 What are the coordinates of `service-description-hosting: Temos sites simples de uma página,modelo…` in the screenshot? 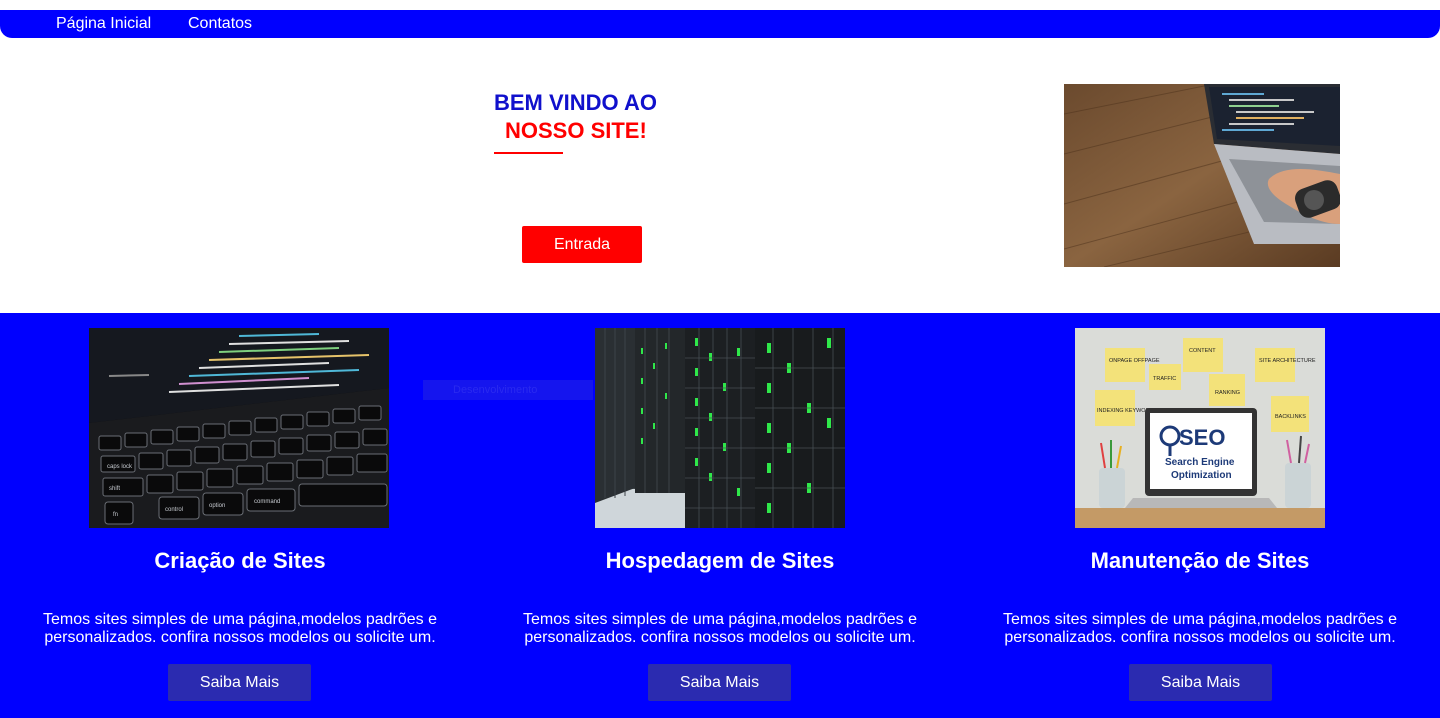 It's located at (720, 628).